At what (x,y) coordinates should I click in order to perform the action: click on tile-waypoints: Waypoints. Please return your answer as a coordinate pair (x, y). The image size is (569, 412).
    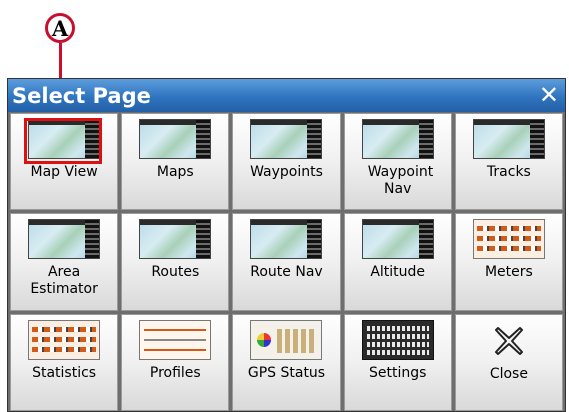
    Looking at the image, I should click on (286, 162).